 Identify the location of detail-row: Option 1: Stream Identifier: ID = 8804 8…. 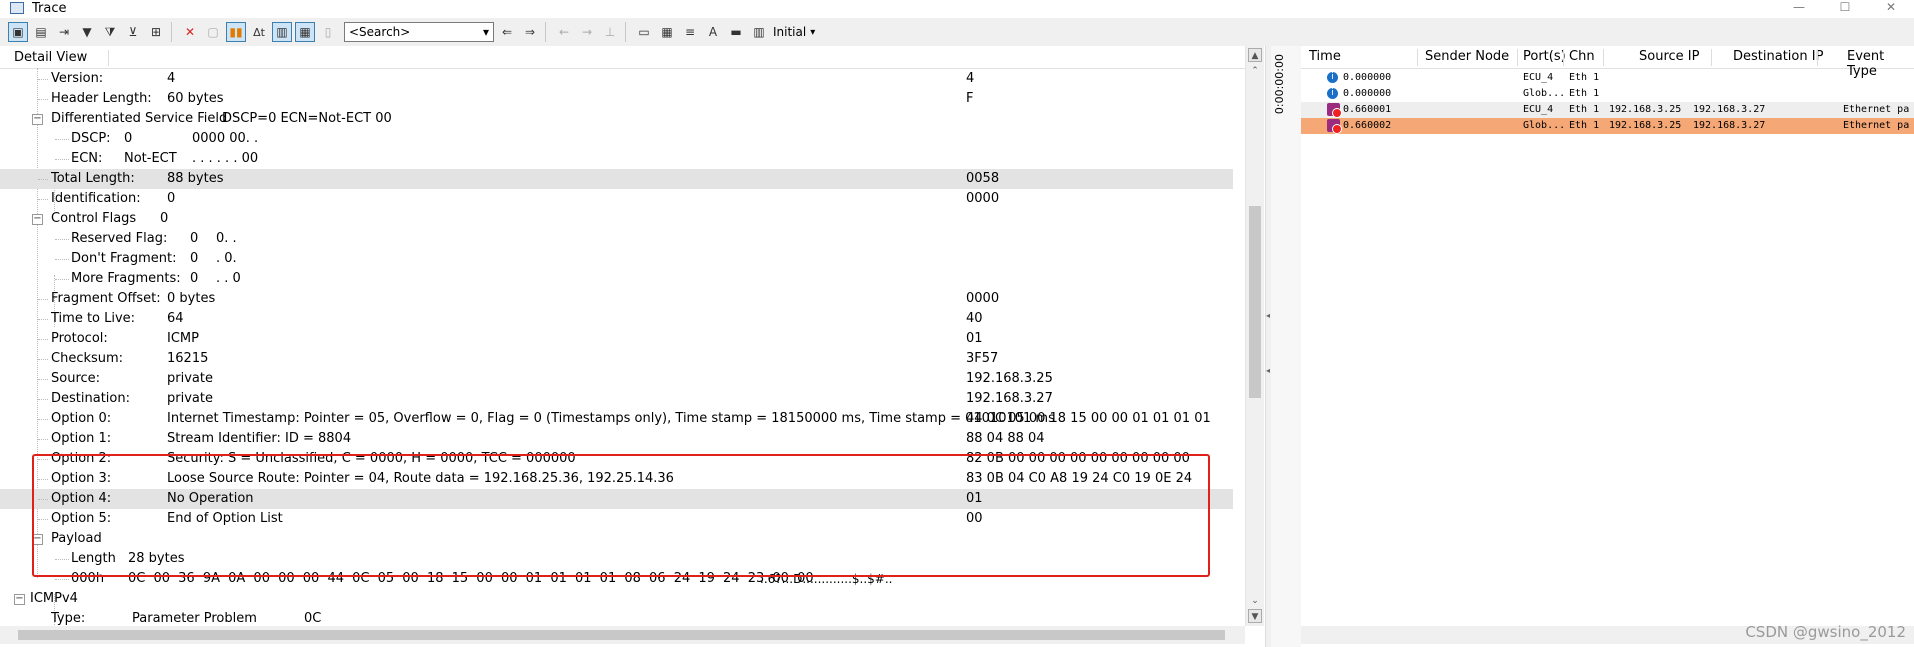
(616, 439).